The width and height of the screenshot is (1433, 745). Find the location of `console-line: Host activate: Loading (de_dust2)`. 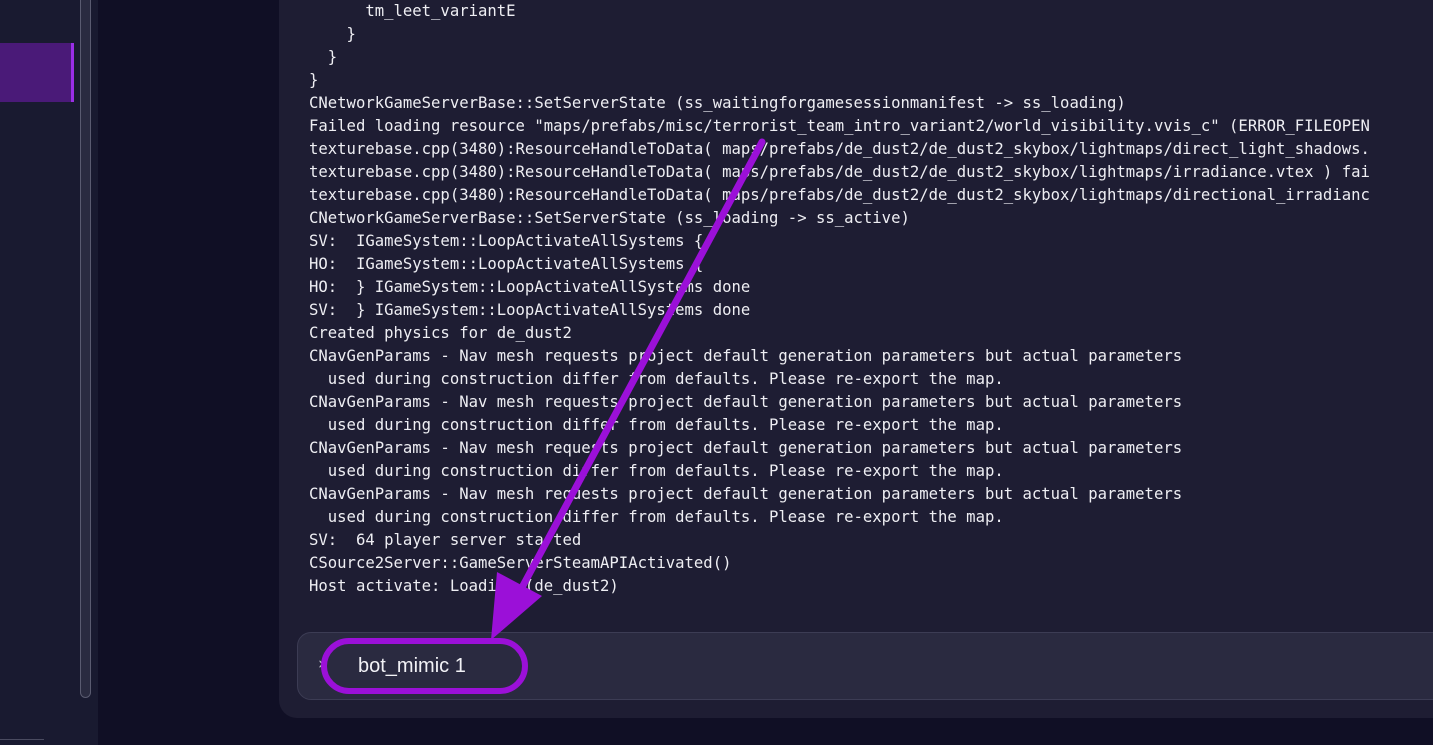

console-line: Host activate: Loading (de_dust2) is located at coordinates (464, 586).